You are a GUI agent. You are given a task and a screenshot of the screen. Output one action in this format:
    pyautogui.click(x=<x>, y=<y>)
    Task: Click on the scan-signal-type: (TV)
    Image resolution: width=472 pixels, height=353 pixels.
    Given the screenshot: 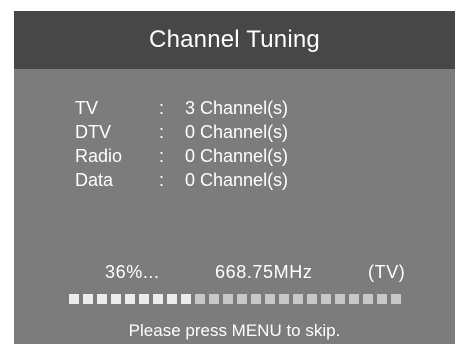 What is the action you would take?
    pyautogui.click(x=387, y=272)
    